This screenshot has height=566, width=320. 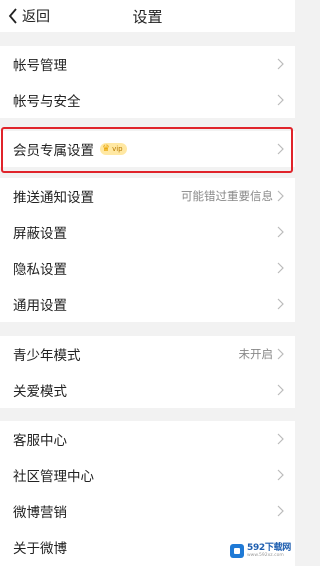 I want to click on row-label: 客服中心, so click(x=40, y=441).